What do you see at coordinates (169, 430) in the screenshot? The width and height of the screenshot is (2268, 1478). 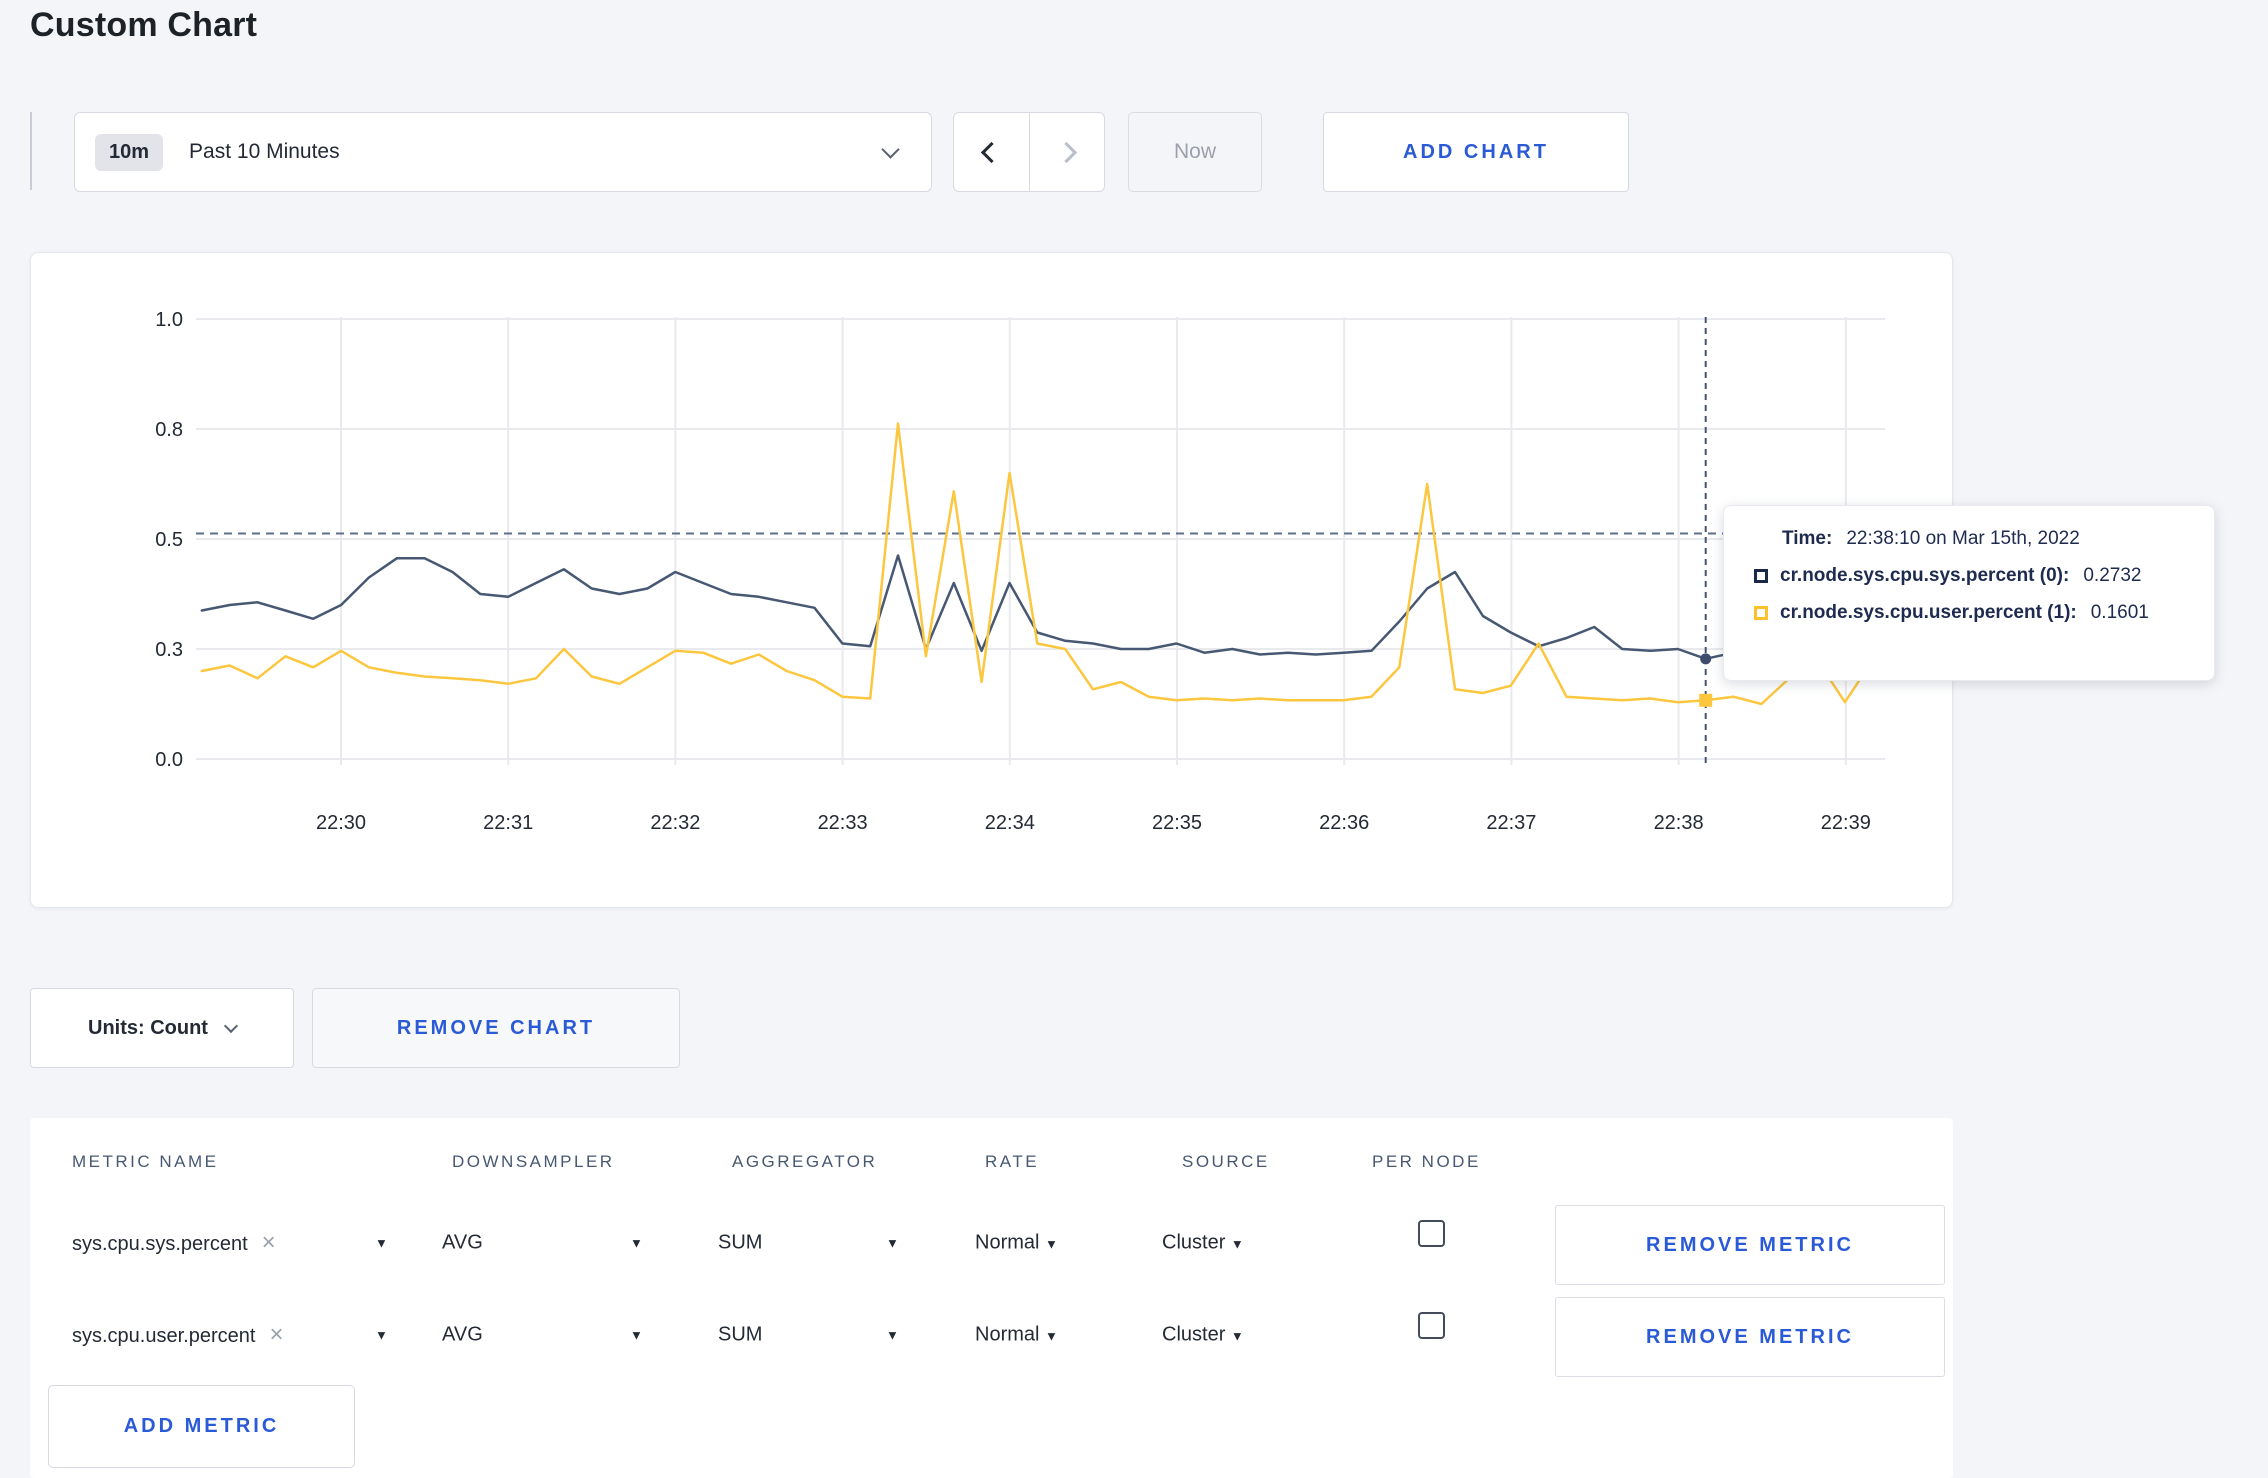 I see `y-axis-tick-label: 0.8` at bounding box center [169, 430].